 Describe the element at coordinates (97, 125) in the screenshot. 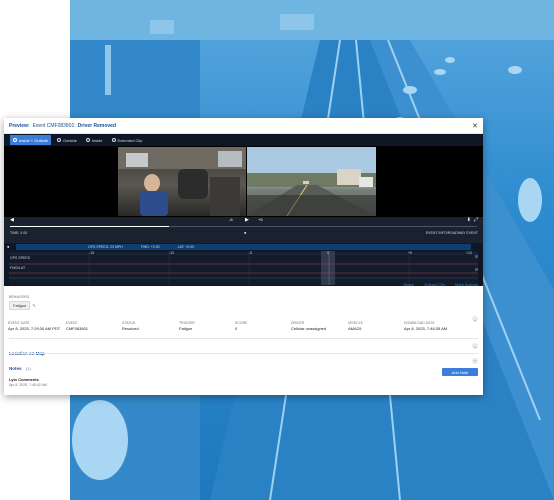

I see `event-status: Driver Removed` at that location.